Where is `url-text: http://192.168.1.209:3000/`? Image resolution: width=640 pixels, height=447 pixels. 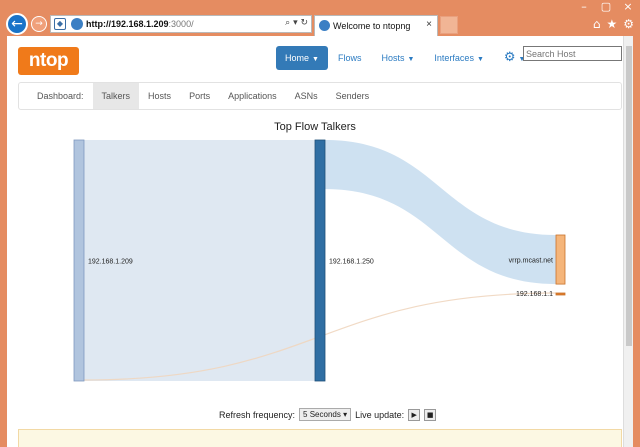
url-text: http://192.168.1.209:3000/ is located at coordinates (140, 24).